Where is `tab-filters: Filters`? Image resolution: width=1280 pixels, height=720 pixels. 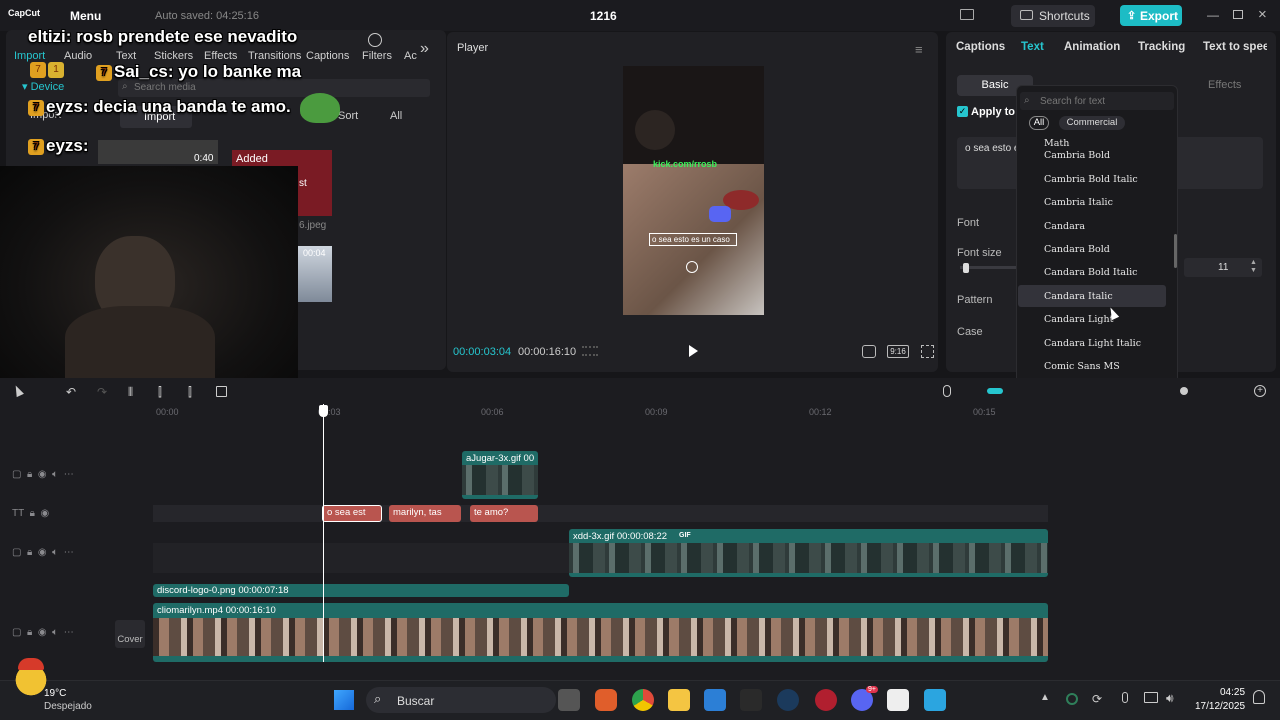 tab-filters: Filters is located at coordinates (377, 56).